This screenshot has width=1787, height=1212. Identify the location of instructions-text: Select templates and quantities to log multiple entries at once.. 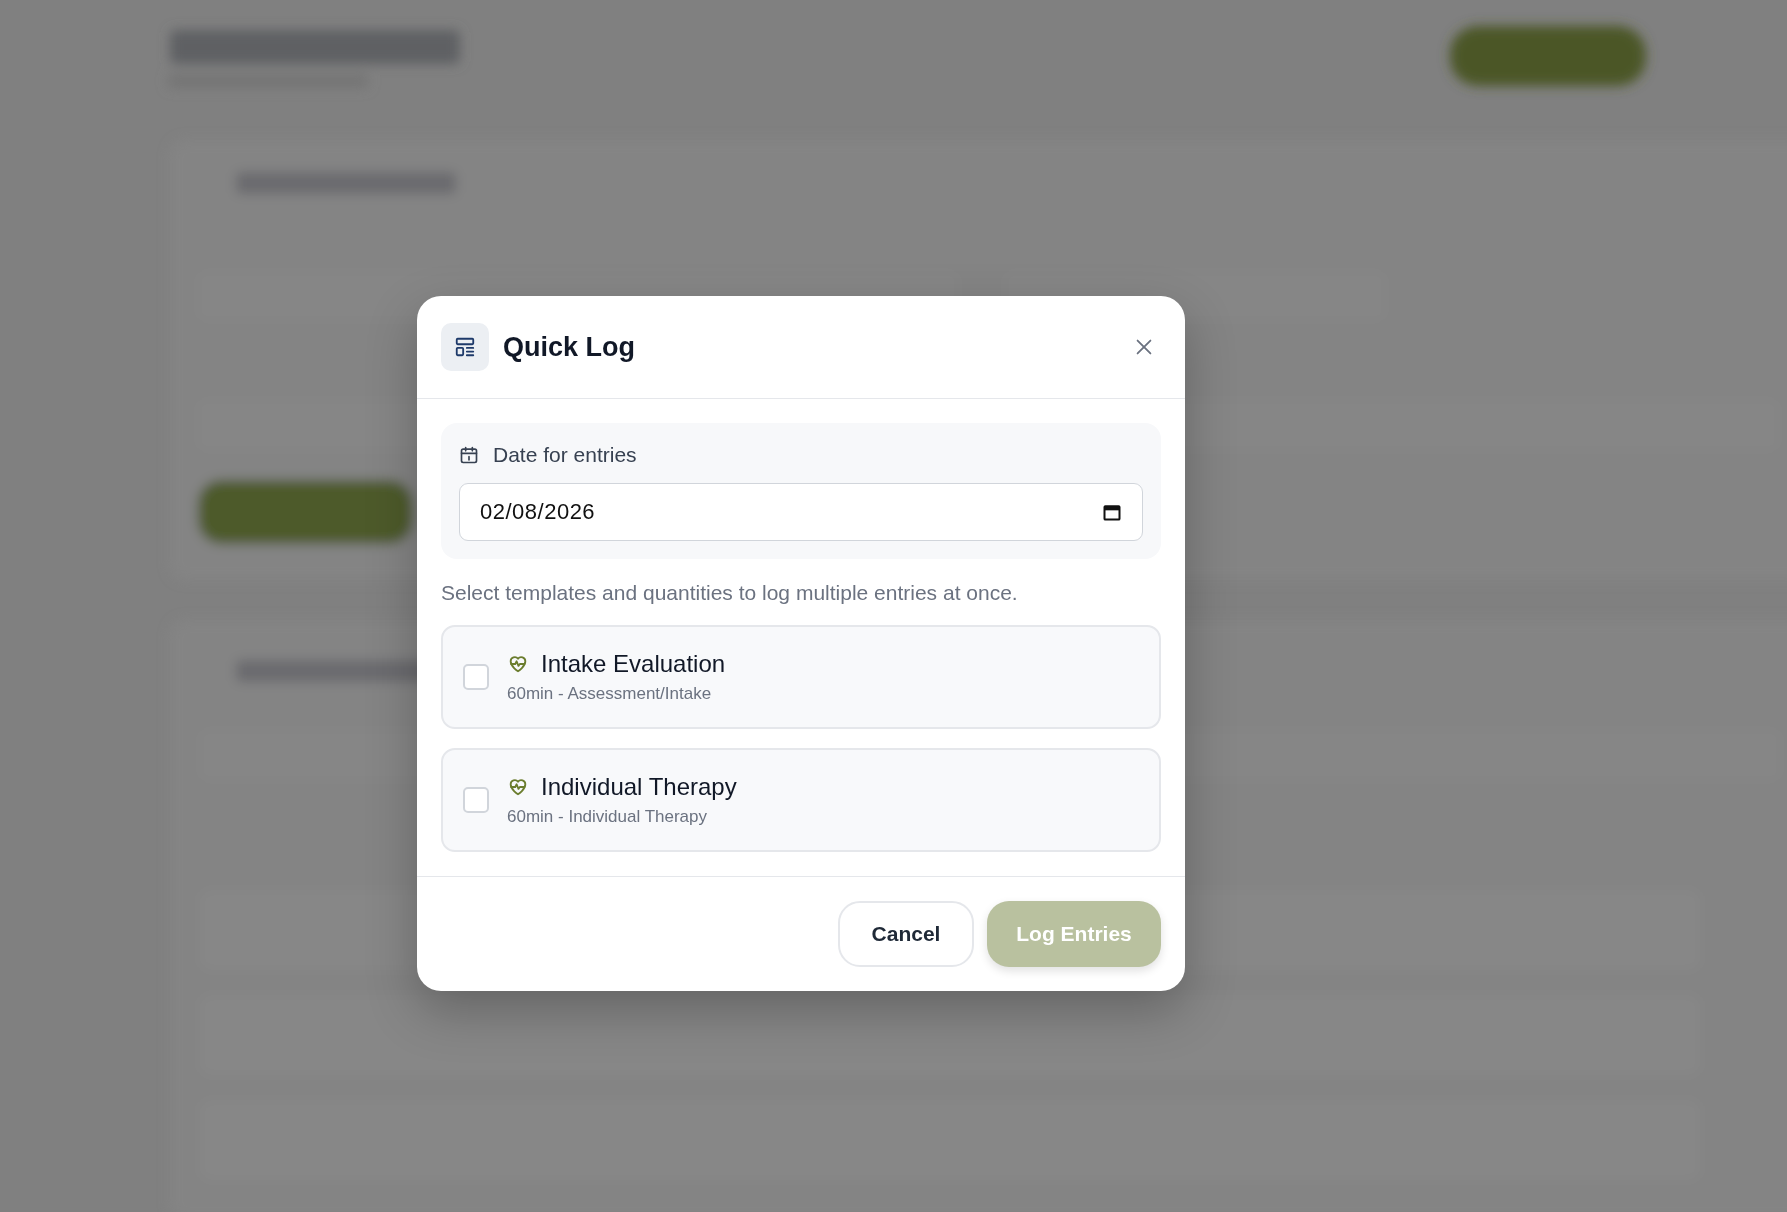
(730, 593).